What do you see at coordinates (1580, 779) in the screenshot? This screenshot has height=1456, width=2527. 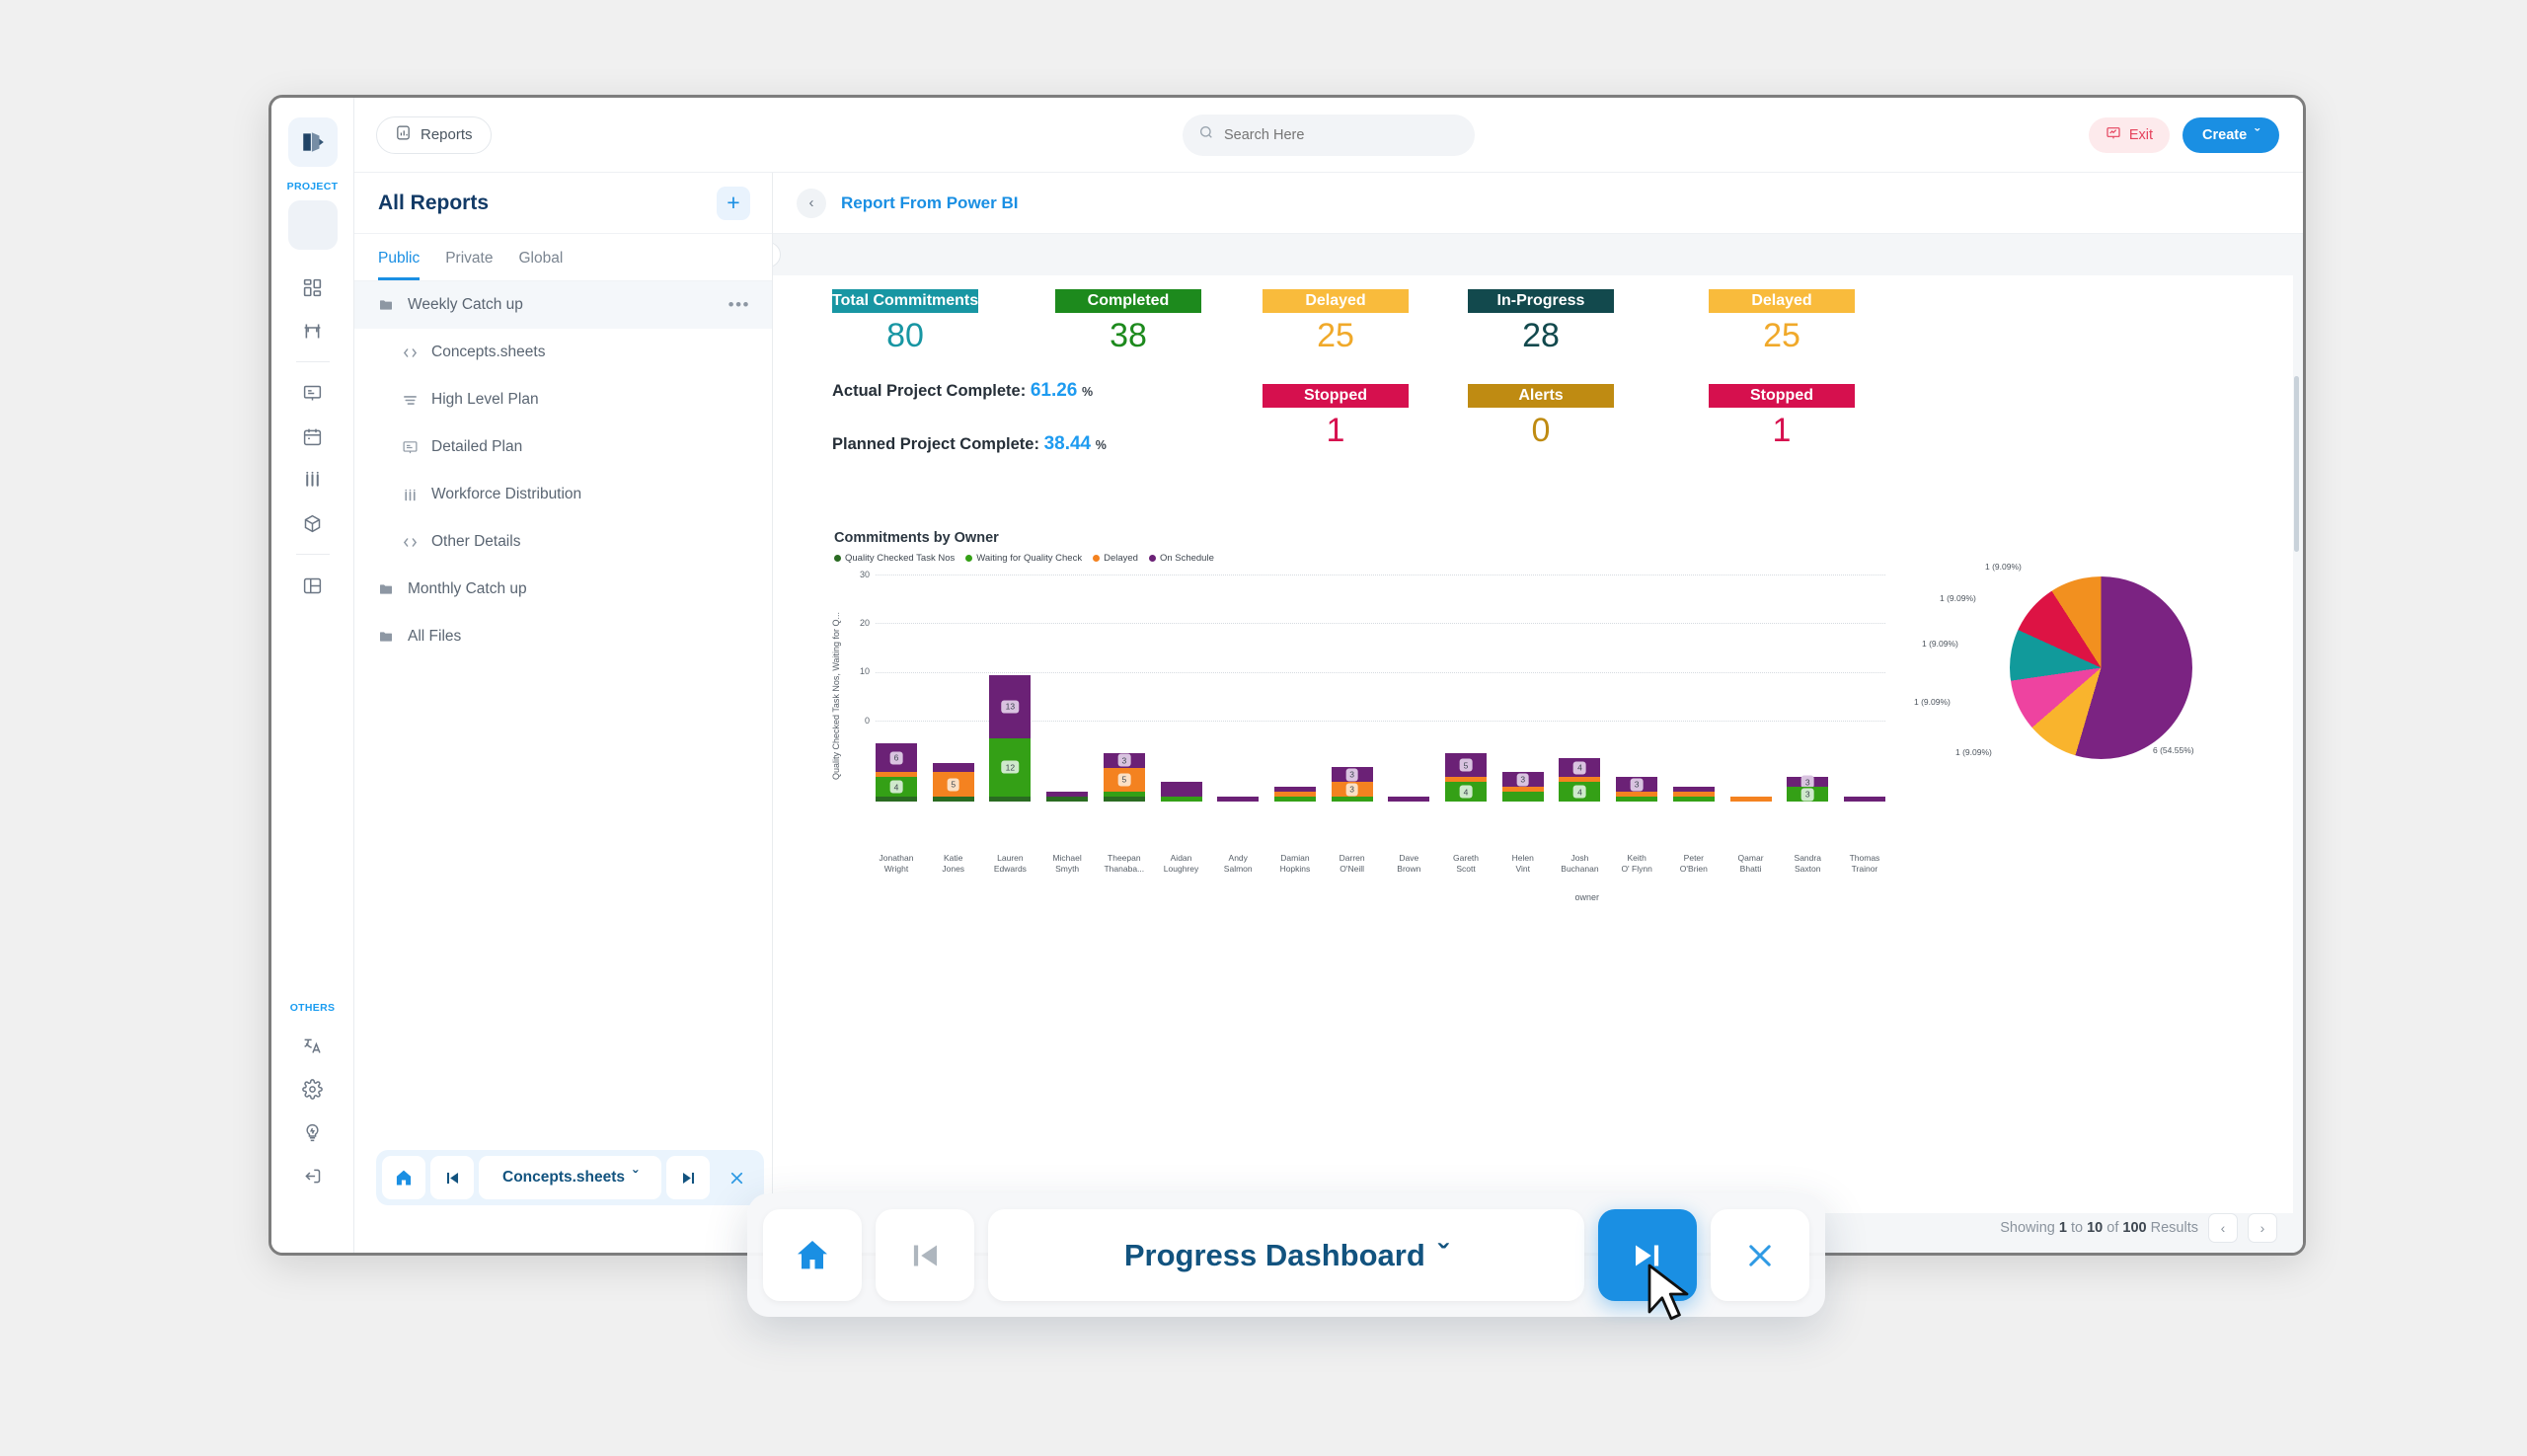 I see `bar-column: 44` at bounding box center [1580, 779].